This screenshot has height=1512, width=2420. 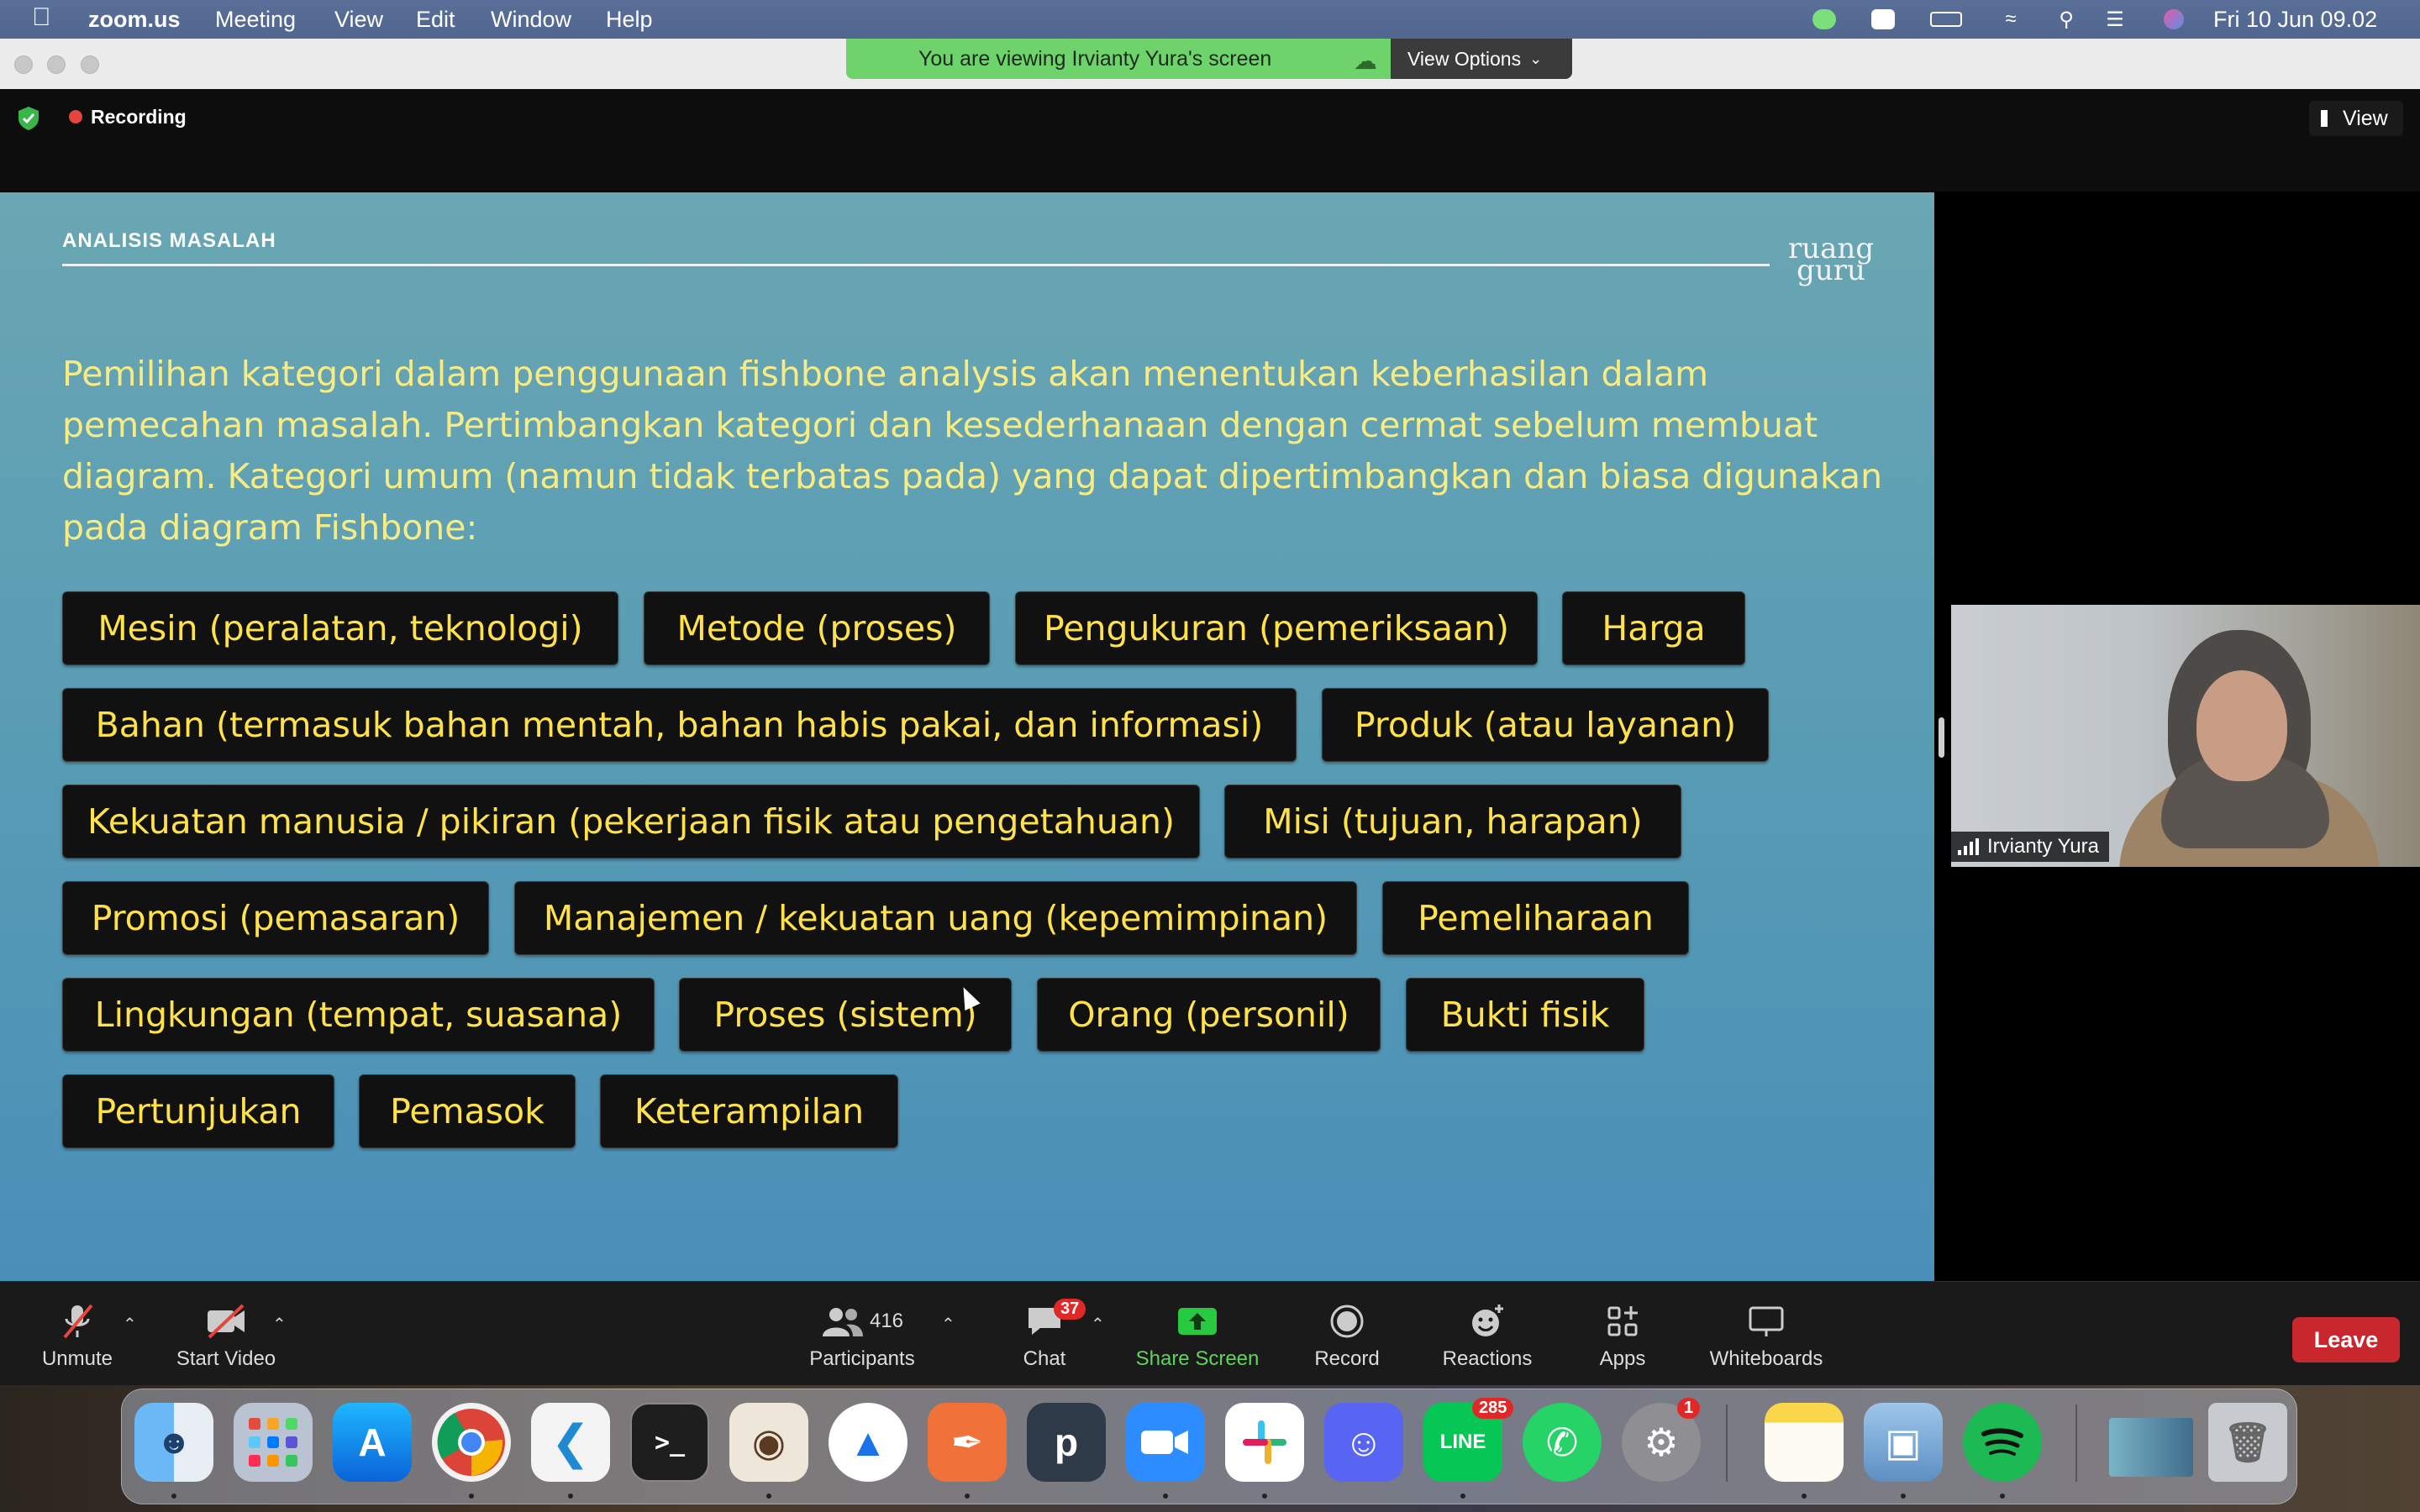 What do you see at coordinates (862, 1321) in the screenshot?
I see `participants-icon: 416` at bounding box center [862, 1321].